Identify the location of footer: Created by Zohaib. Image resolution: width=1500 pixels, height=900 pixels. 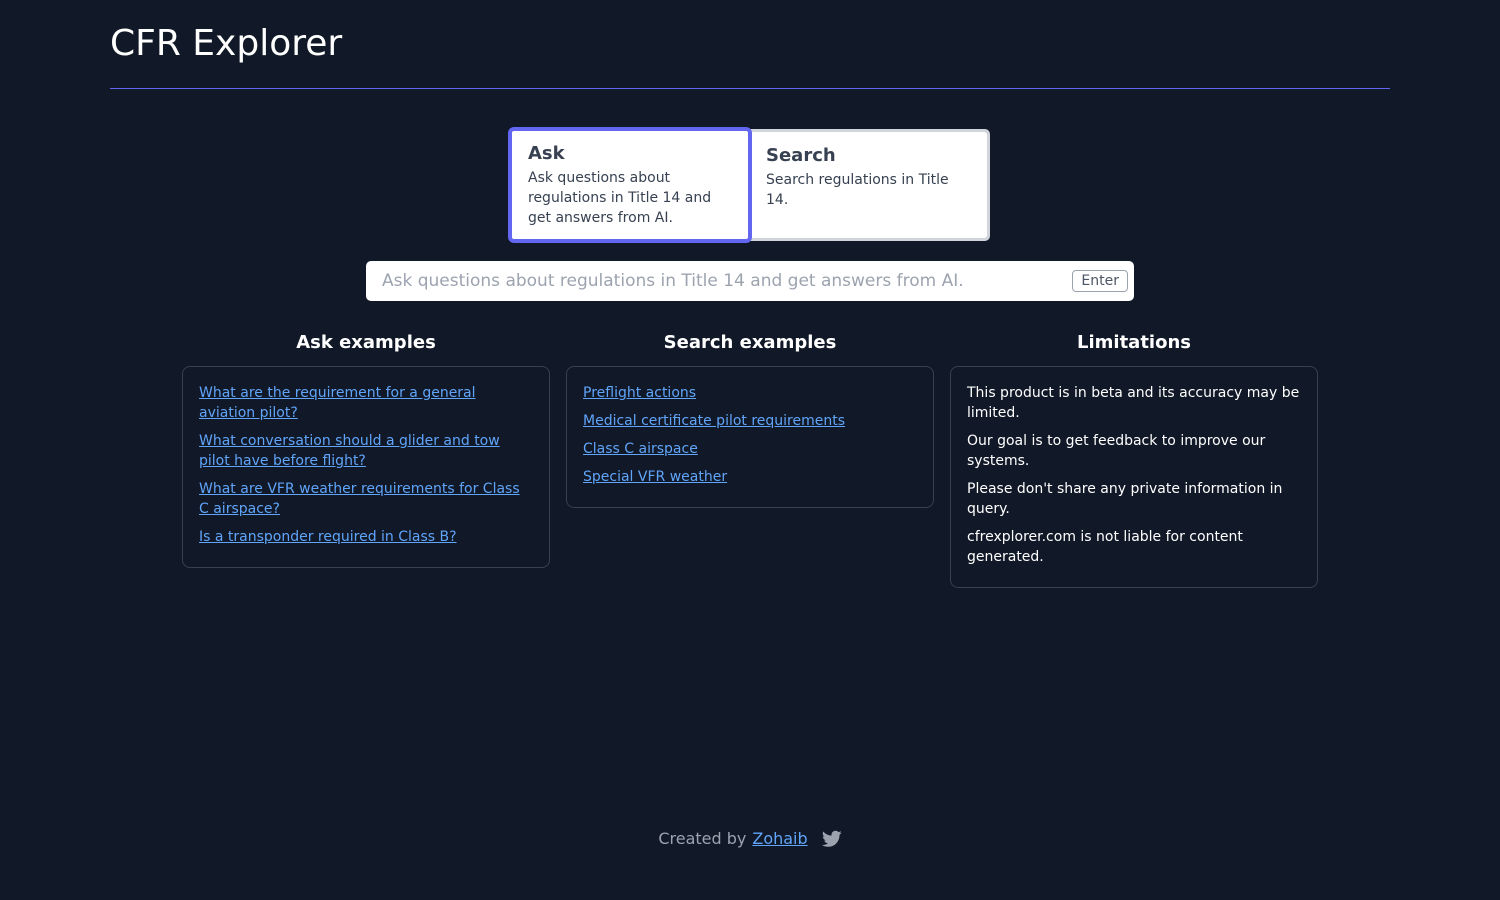
(750, 839).